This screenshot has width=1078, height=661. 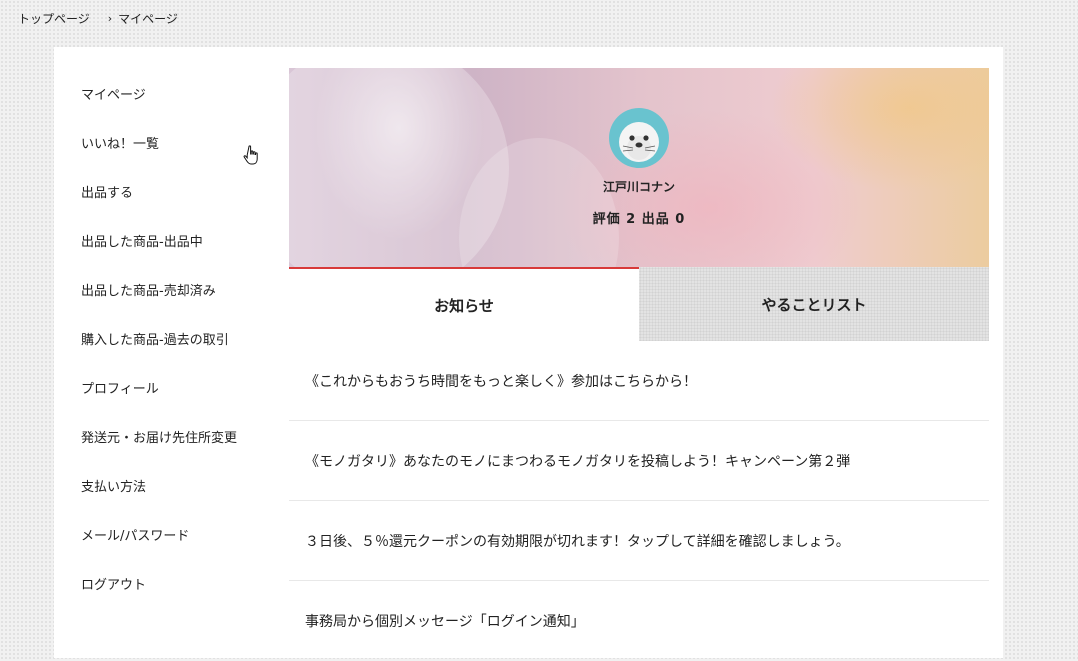 I want to click on sidebar-item-likes: いいね！一覧, so click(x=120, y=142).